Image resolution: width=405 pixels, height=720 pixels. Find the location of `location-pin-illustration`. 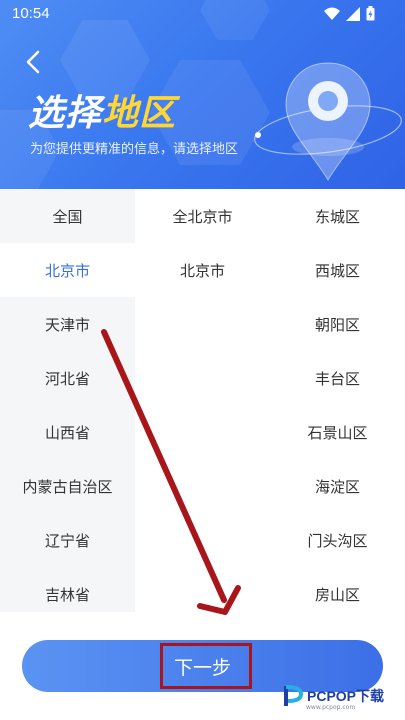

location-pin-illustration is located at coordinates (328, 121).